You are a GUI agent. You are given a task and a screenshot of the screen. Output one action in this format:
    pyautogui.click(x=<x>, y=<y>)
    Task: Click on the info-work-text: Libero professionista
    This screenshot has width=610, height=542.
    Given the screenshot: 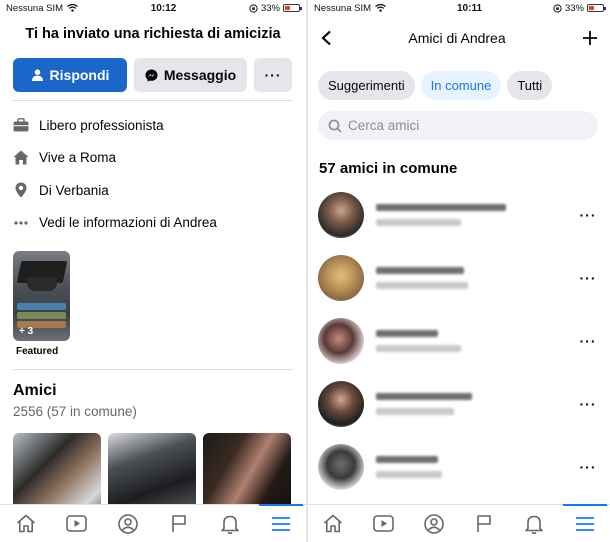 What is the action you would take?
    pyautogui.click(x=101, y=125)
    